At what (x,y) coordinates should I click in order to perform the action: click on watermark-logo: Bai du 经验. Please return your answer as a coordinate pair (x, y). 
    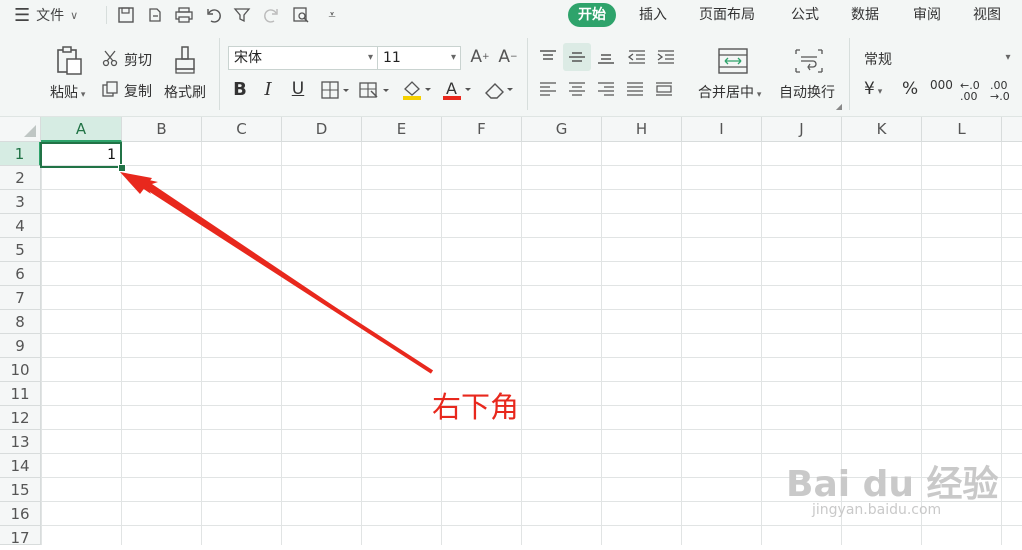
    Looking at the image, I should click on (892, 484).